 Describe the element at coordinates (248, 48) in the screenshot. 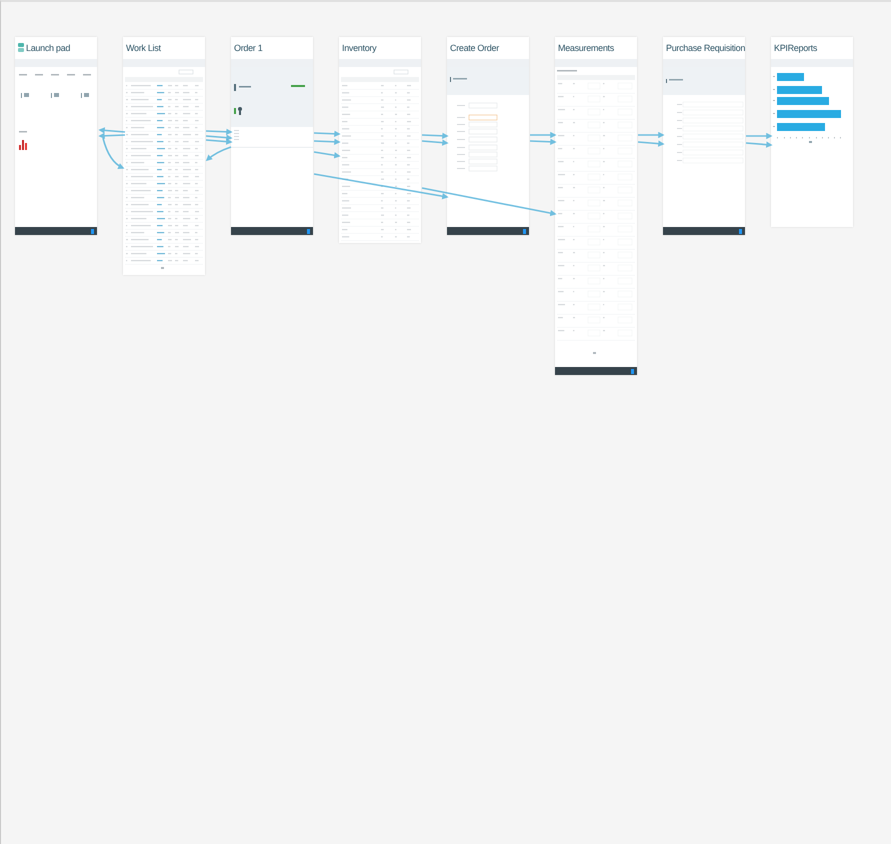

I see `screen-title: Order 1` at that location.